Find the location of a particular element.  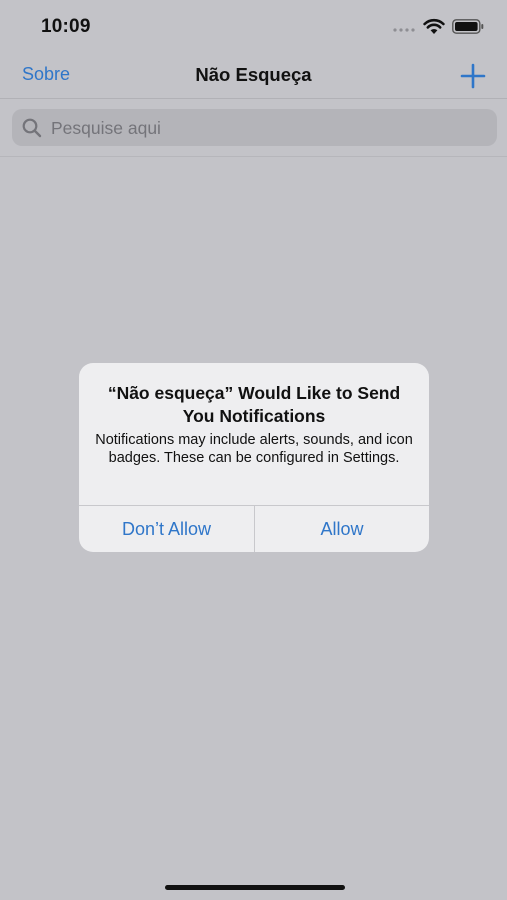

navigation-bar: Sobre Não Esqueça is located at coordinates (253, 75).